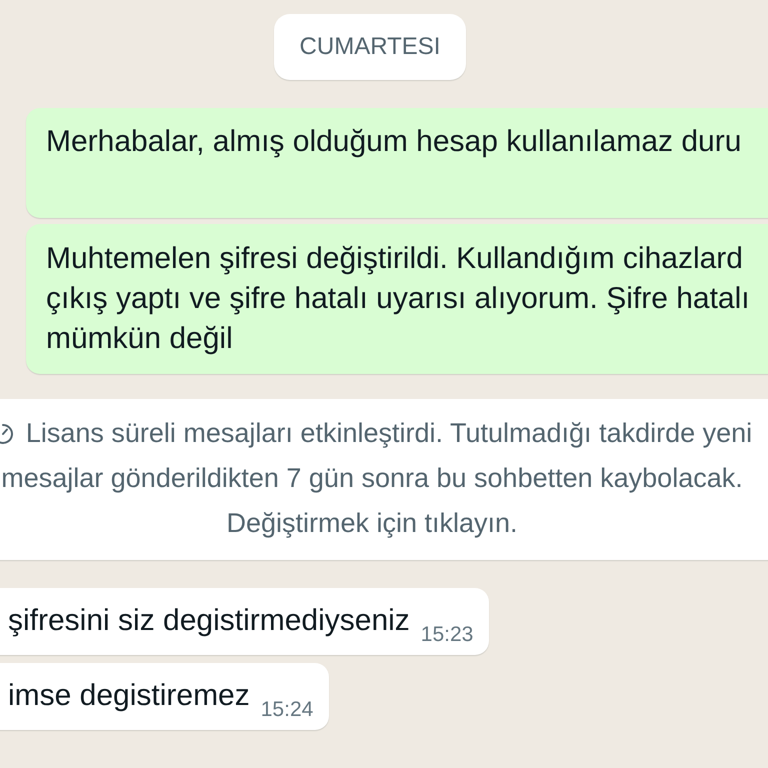 This screenshot has width=768, height=768. What do you see at coordinates (447, 635) in the screenshot?
I see `message-time: 15:23` at bounding box center [447, 635].